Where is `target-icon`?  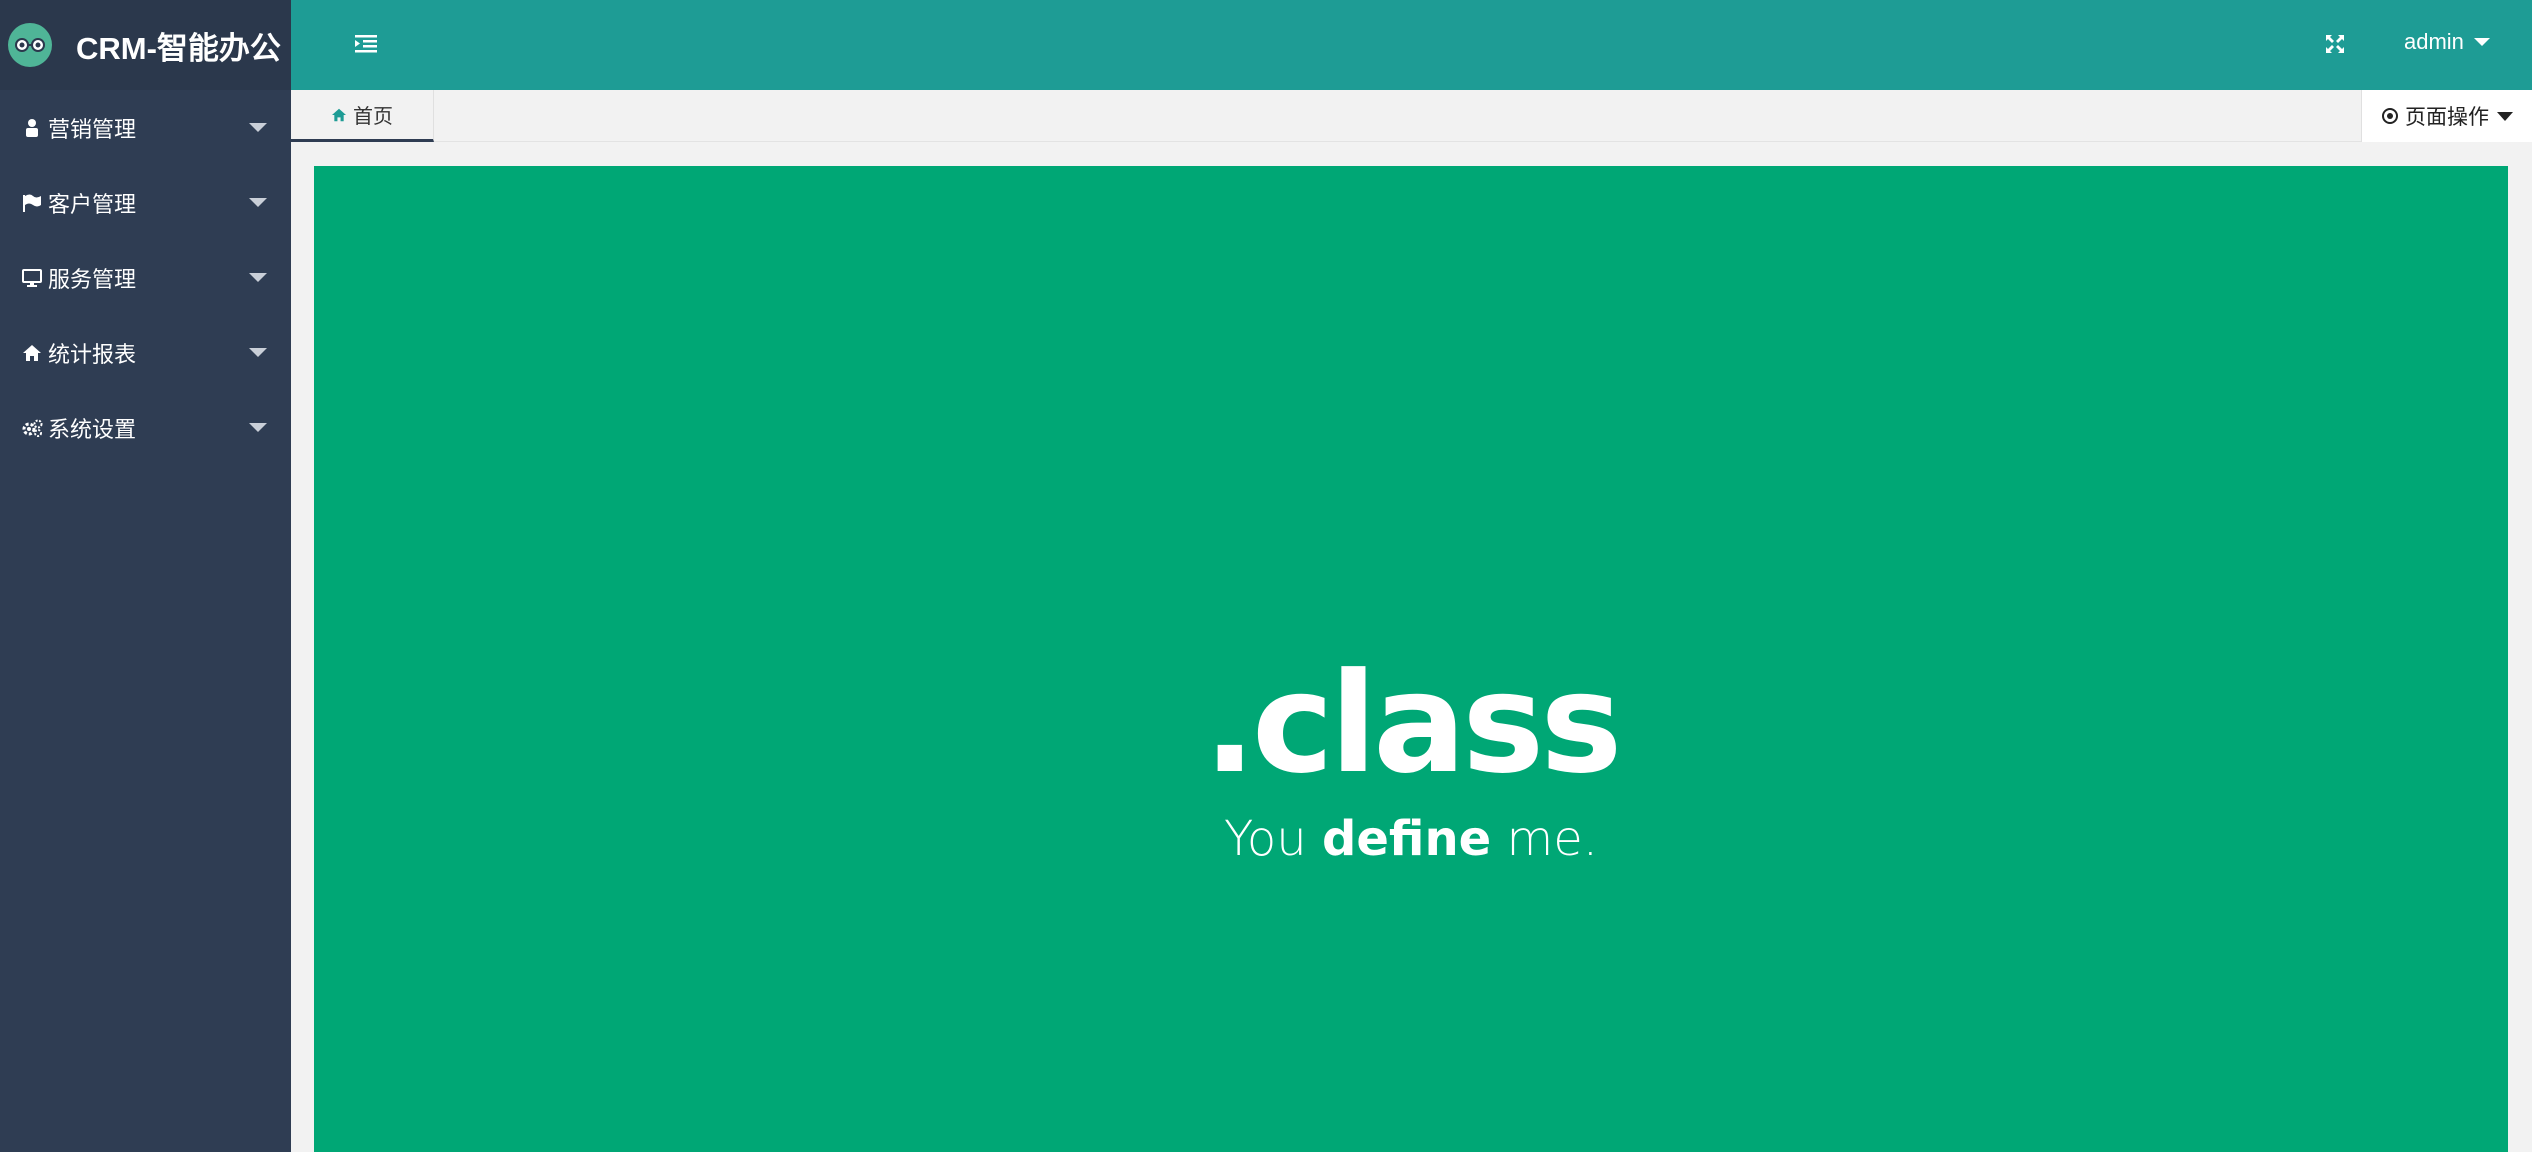
target-icon is located at coordinates (2390, 116).